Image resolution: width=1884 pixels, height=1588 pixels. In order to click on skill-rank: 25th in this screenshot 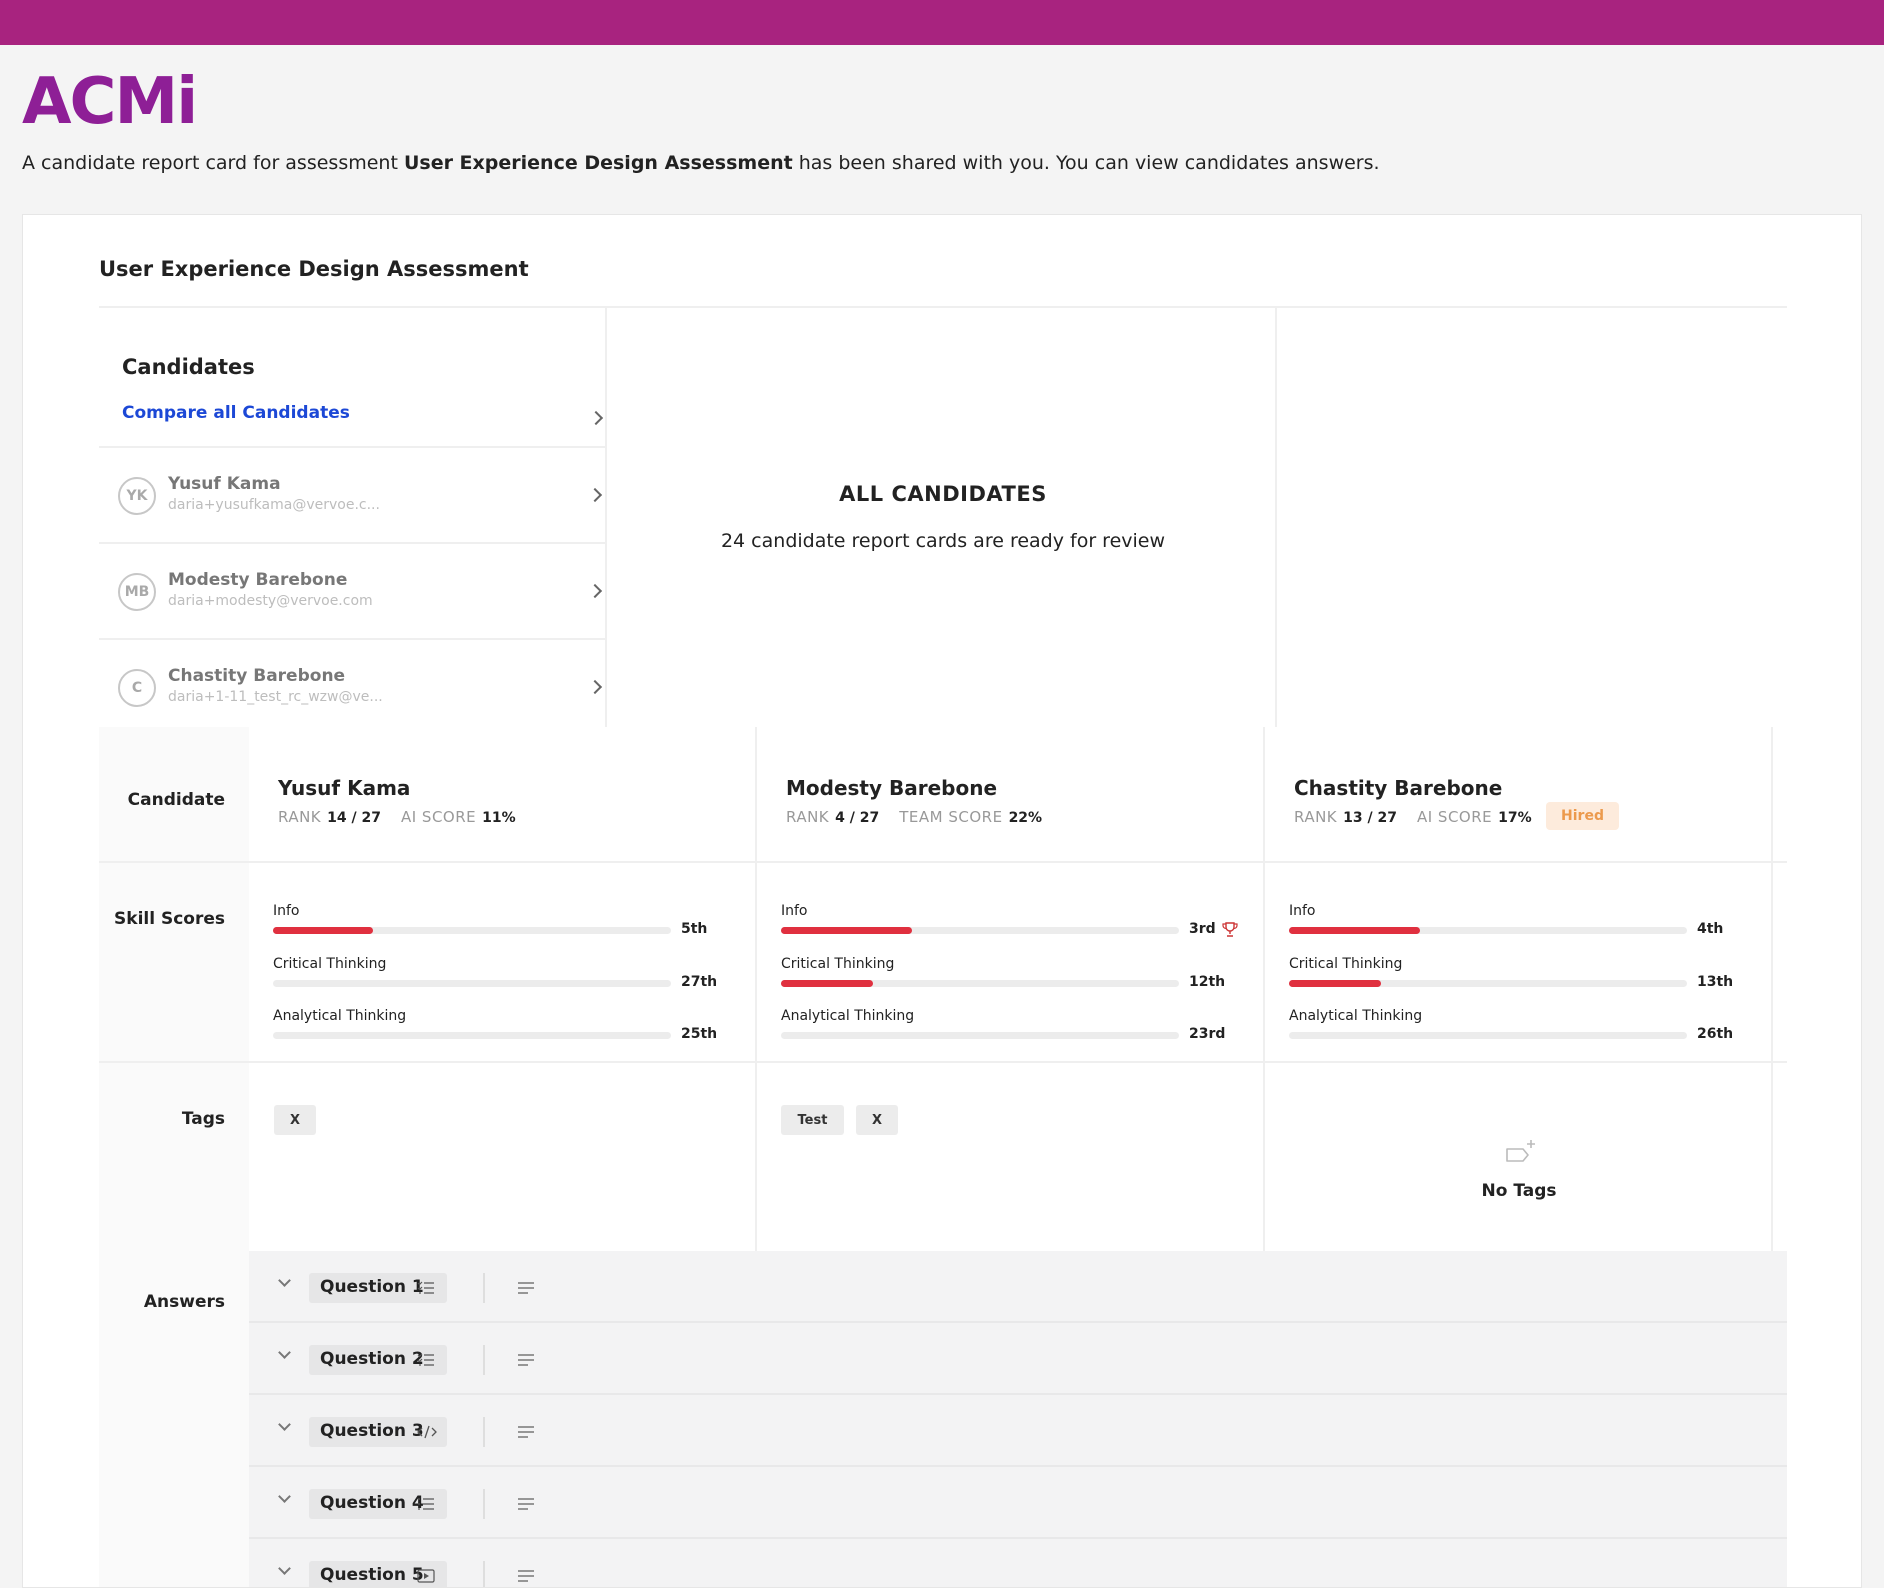, I will do `click(699, 1034)`.